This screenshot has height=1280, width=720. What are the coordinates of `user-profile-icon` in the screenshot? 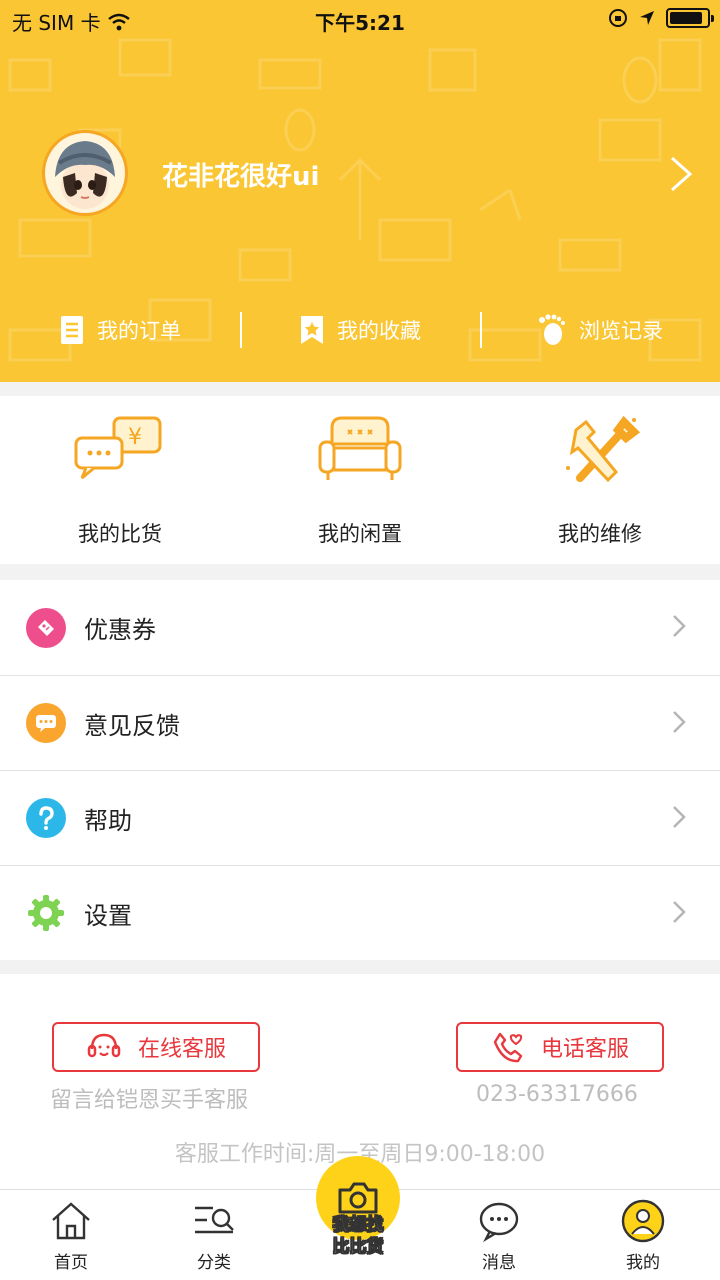 It's located at (643, 1221).